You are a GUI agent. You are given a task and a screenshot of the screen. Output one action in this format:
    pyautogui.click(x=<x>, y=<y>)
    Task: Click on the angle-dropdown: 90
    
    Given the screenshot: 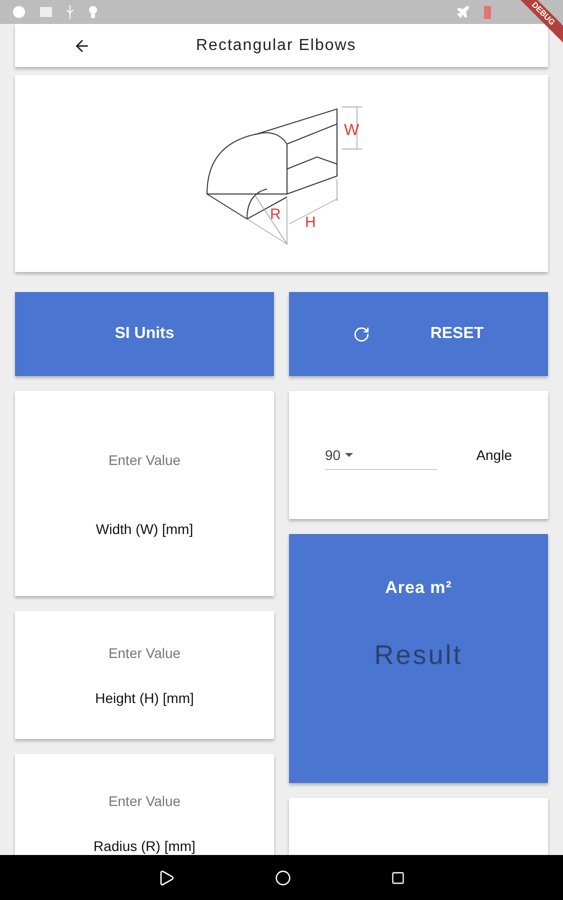 What is the action you would take?
    pyautogui.click(x=381, y=455)
    